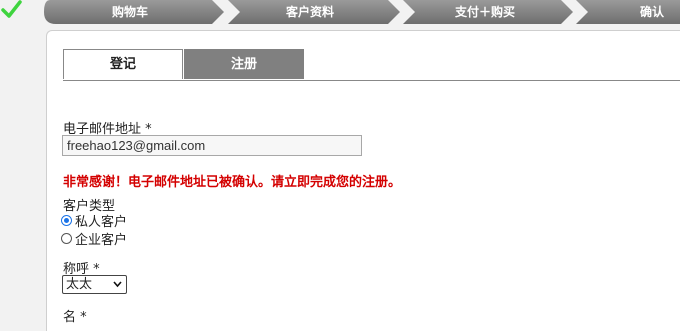 This screenshot has height=331, width=680. I want to click on step-customer-label: 客户资料, so click(309, 12).